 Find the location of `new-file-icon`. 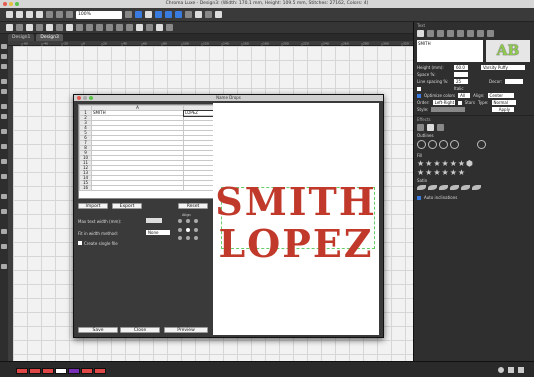

new-file-icon is located at coordinates (9, 14).